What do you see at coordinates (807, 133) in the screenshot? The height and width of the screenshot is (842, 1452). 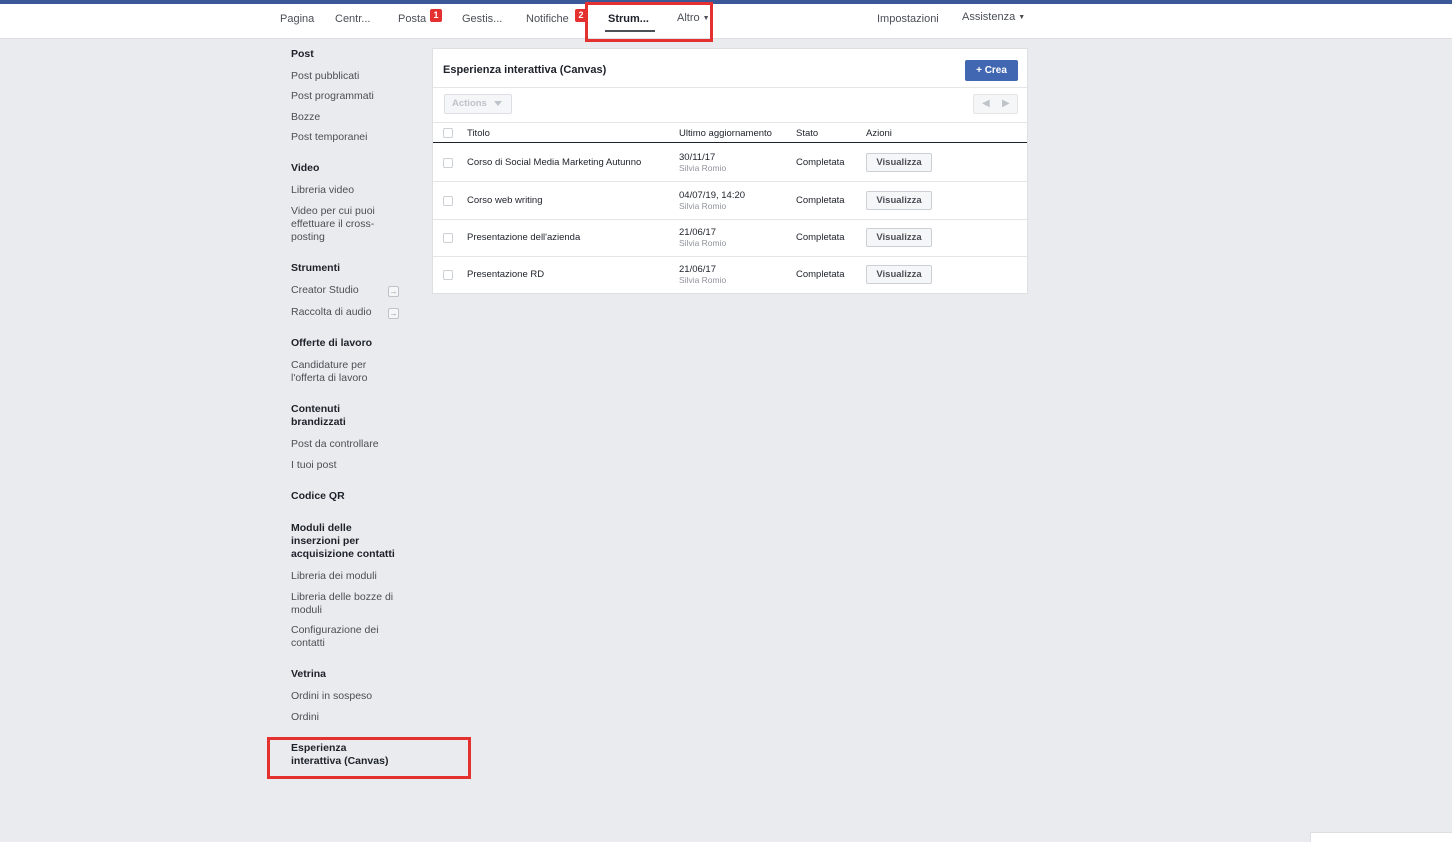 I see `column-header-stato: Stato` at bounding box center [807, 133].